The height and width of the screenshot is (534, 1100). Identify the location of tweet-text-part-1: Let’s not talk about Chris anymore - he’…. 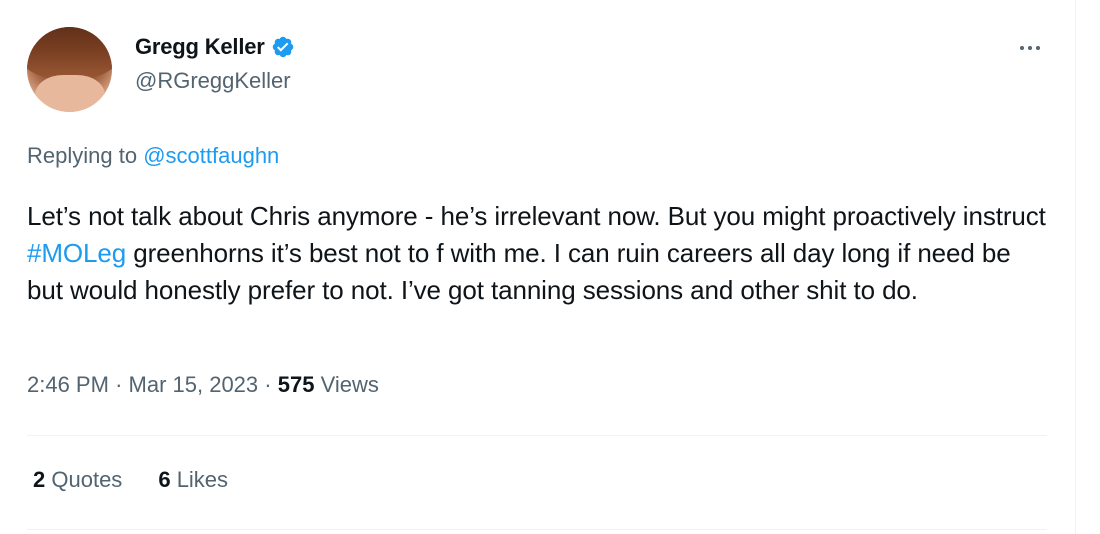
(536, 216).